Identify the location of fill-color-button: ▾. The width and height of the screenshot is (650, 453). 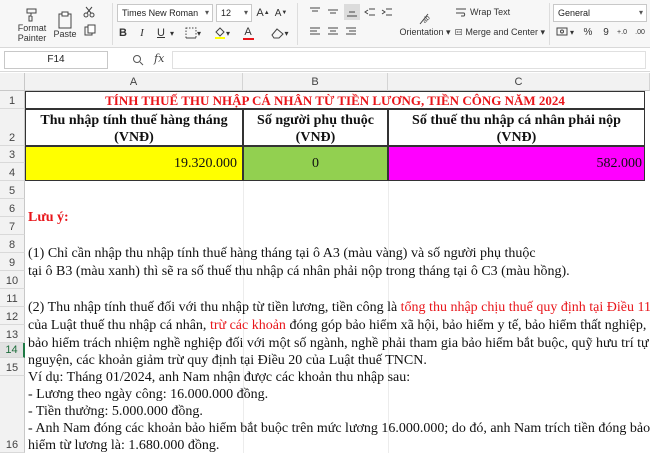
(222, 33).